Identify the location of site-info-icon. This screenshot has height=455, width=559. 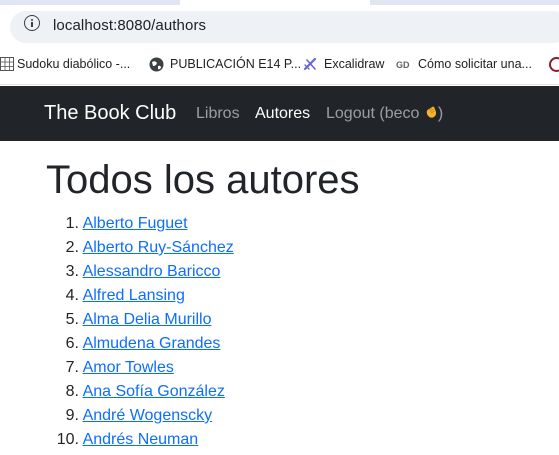
(32, 23).